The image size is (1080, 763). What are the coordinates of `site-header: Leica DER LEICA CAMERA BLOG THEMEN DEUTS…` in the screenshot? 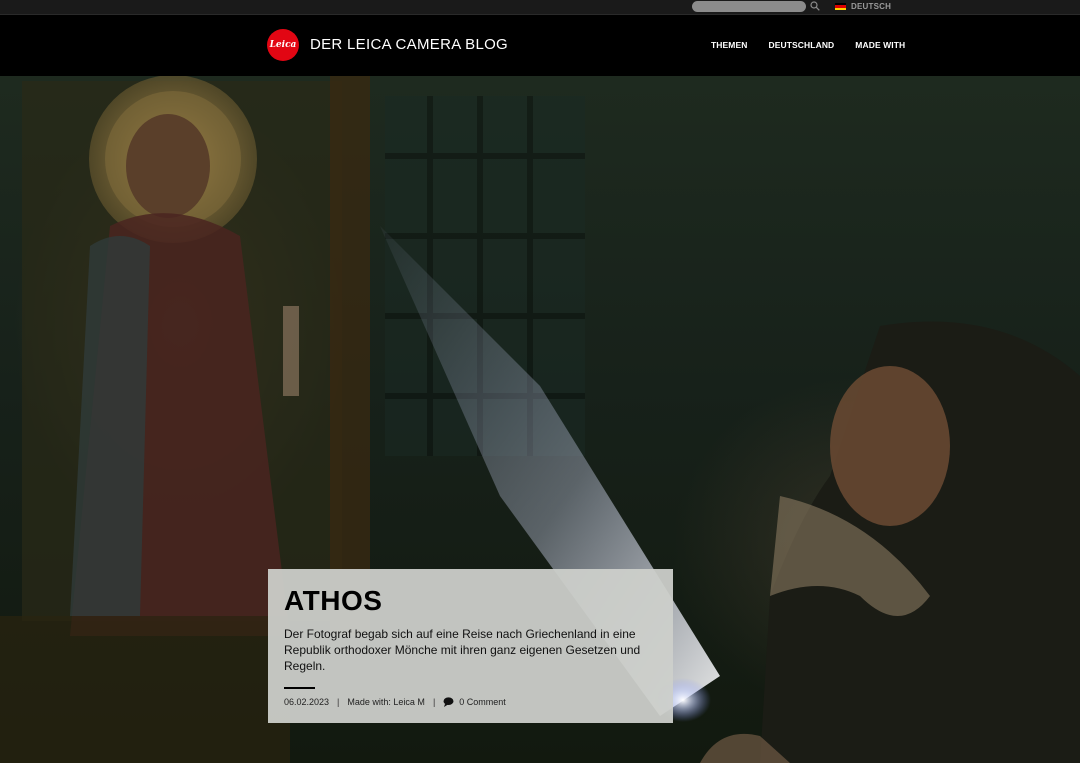 It's located at (540, 45).